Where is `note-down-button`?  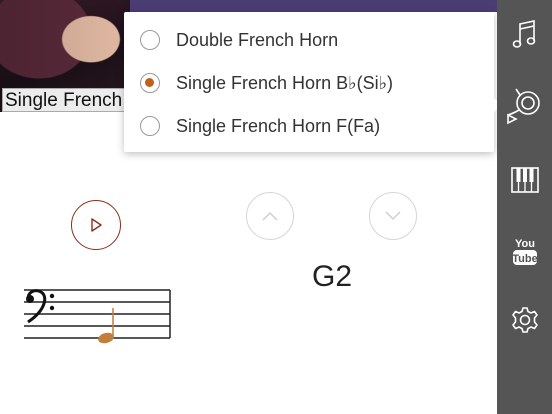
note-down-button is located at coordinates (393, 216).